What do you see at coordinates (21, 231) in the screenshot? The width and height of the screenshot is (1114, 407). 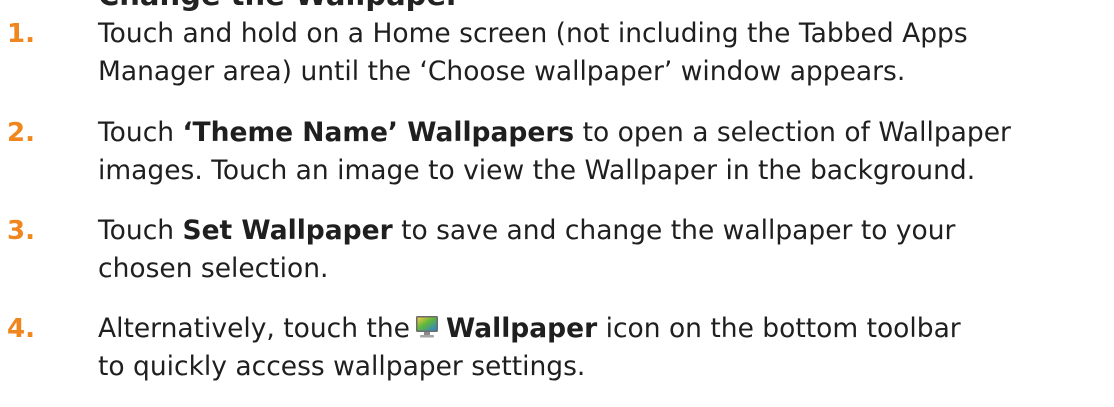 I see `step-number: 3.` at bounding box center [21, 231].